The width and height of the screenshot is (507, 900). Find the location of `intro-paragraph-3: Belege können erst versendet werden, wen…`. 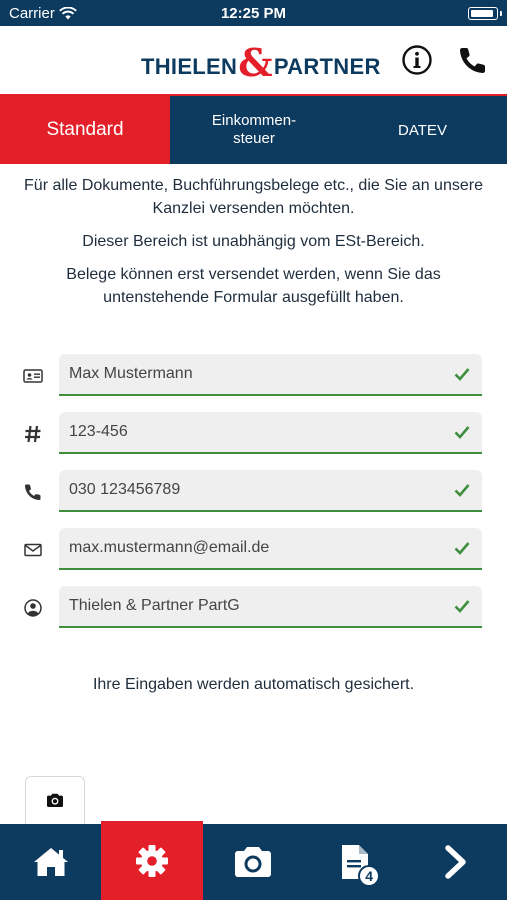

intro-paragraph-3: Belege können erst versendet werden, wen… is located at coordinates (253, 286).